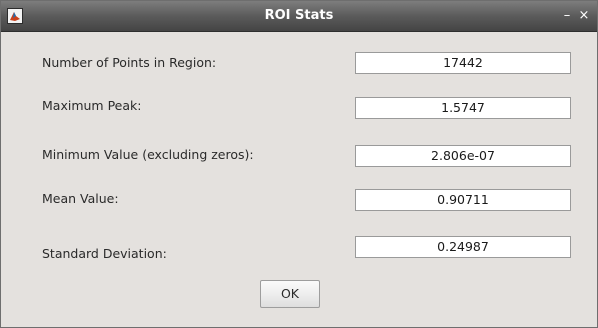 The width and height of the screenshot is (598, 328). Describe the element at coordinates (290, 294) in the screenshot. I see `ok-button: OK` at that location.